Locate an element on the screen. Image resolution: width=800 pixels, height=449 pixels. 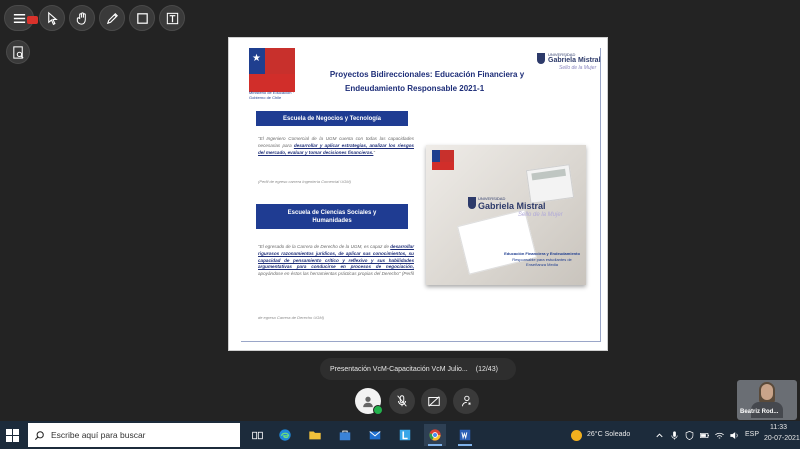
microphone-tray-button is located at coordinates (674, 435).